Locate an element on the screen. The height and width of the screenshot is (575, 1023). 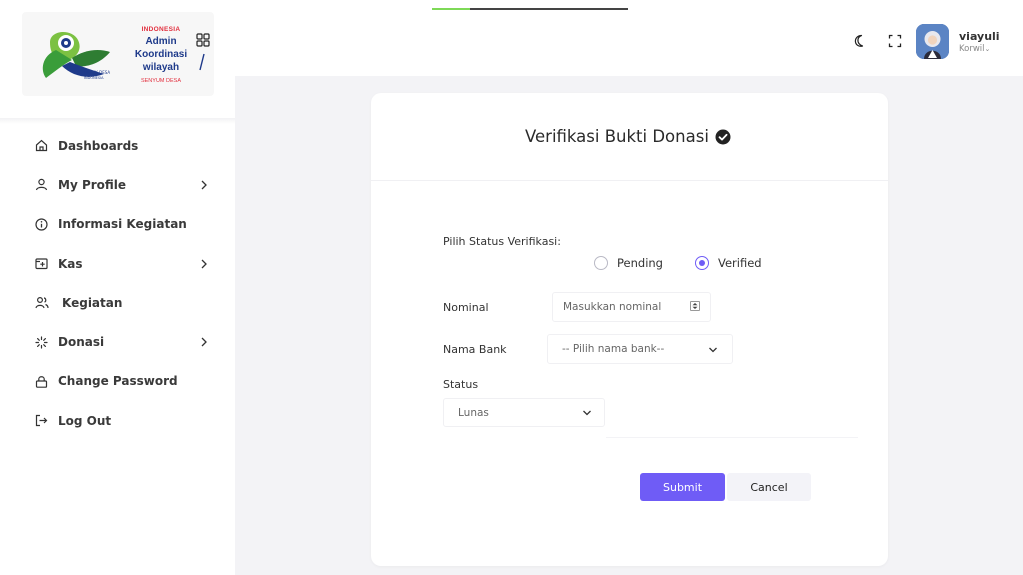
sidebar-item-label: Kegiatan is located at coordinates (92, 302).